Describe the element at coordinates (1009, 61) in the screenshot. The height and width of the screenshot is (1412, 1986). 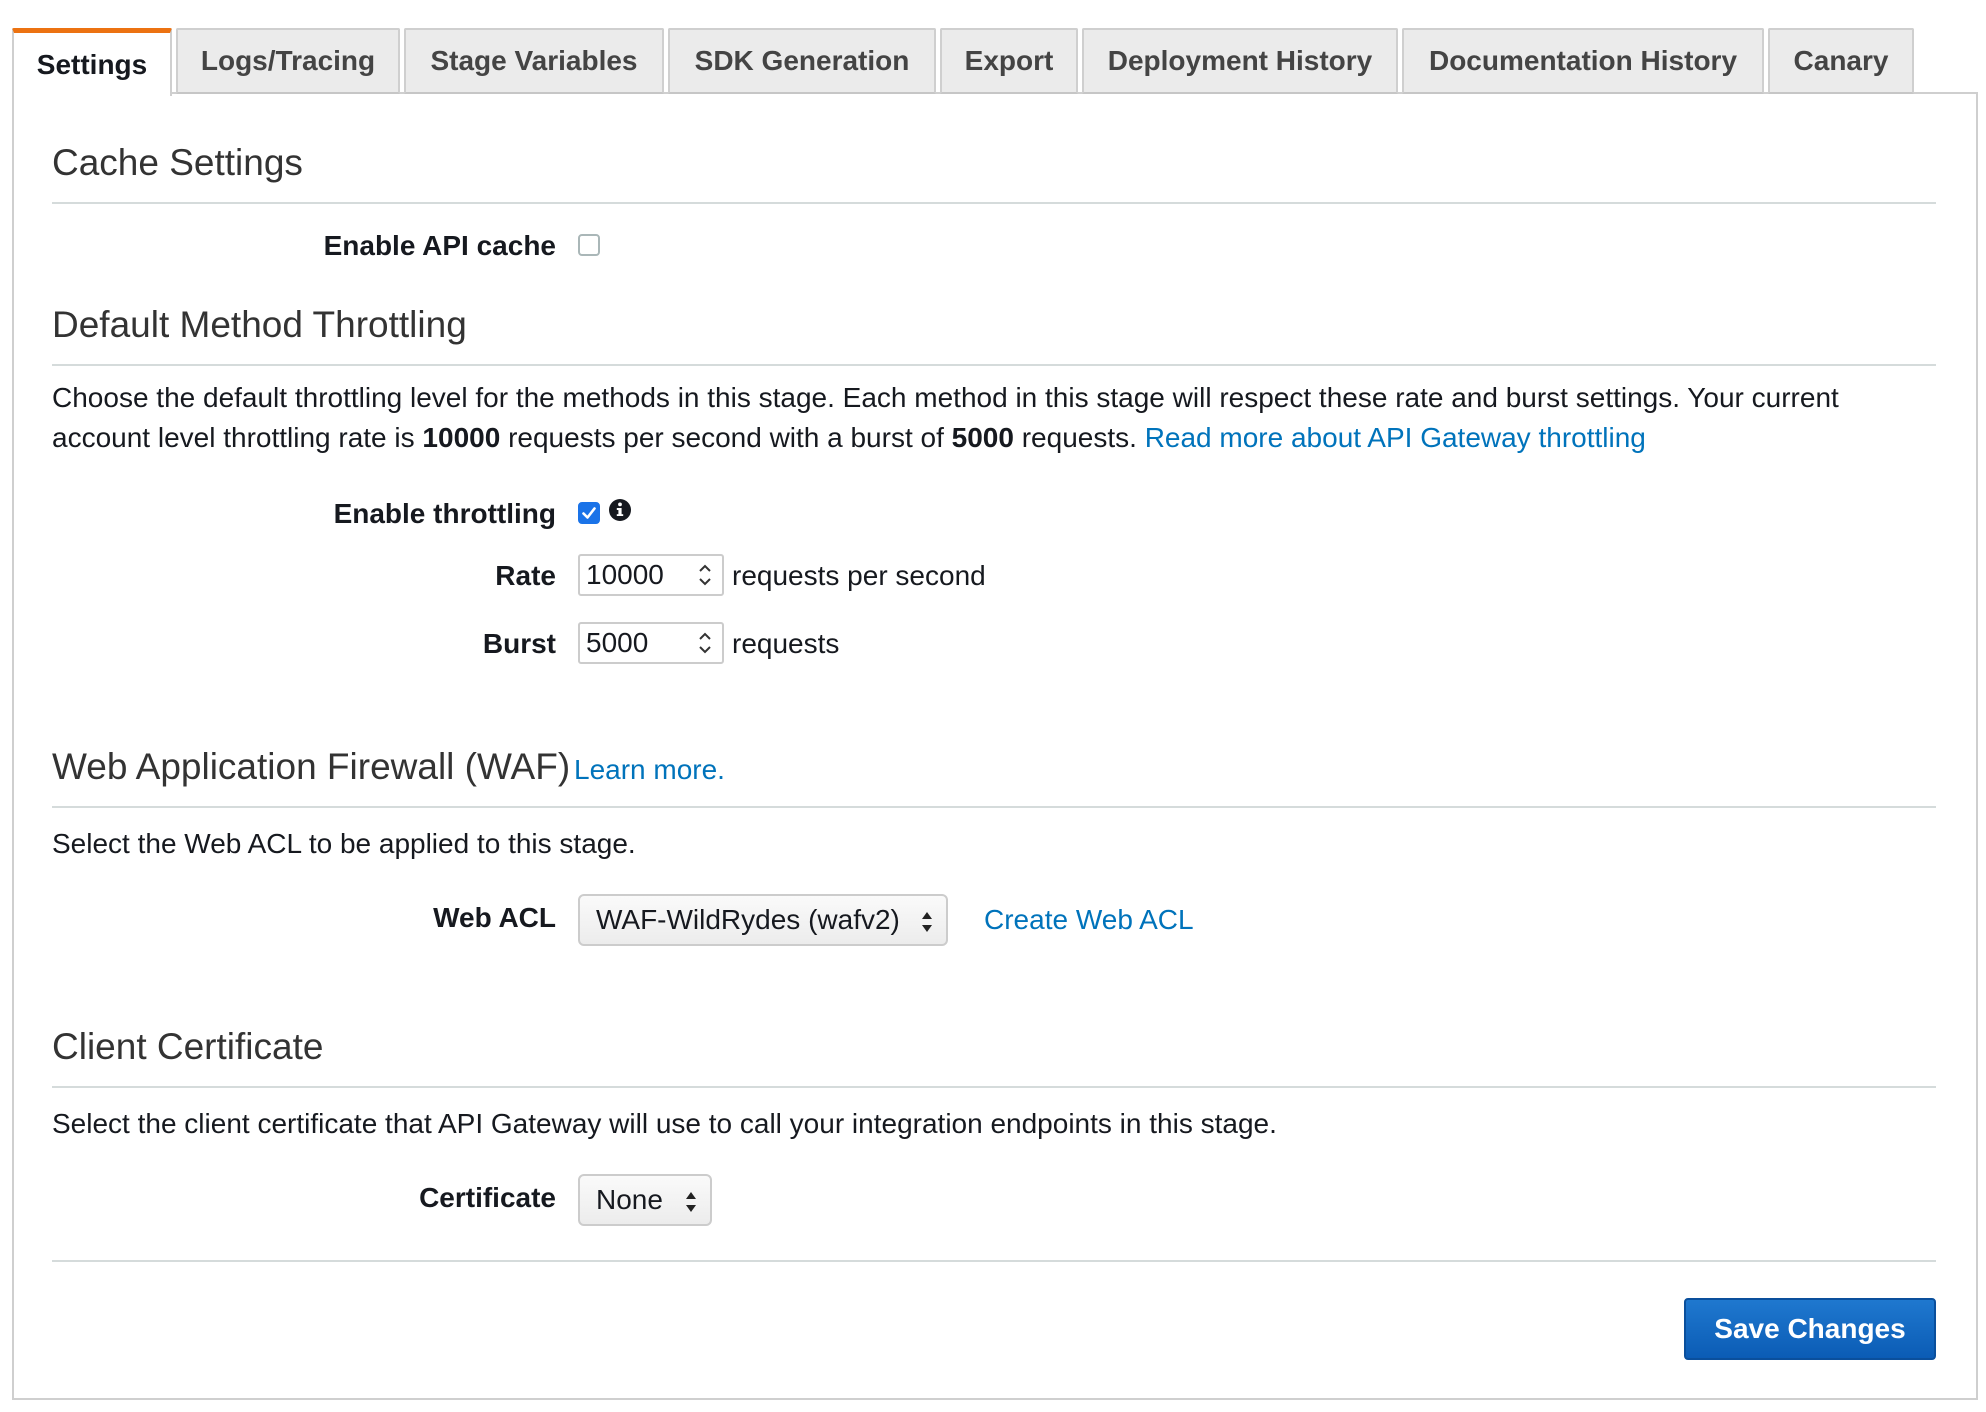
I see `tab-export: Export` at that location.